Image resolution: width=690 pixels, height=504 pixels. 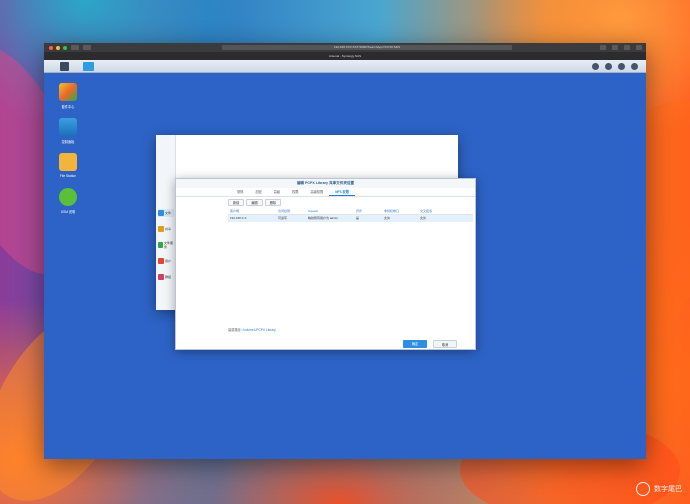 I want to click on table-row: 192.168.X.X 可读写 映射所有用户为 admin 是 允许 允许, so click(x=350, y=218).